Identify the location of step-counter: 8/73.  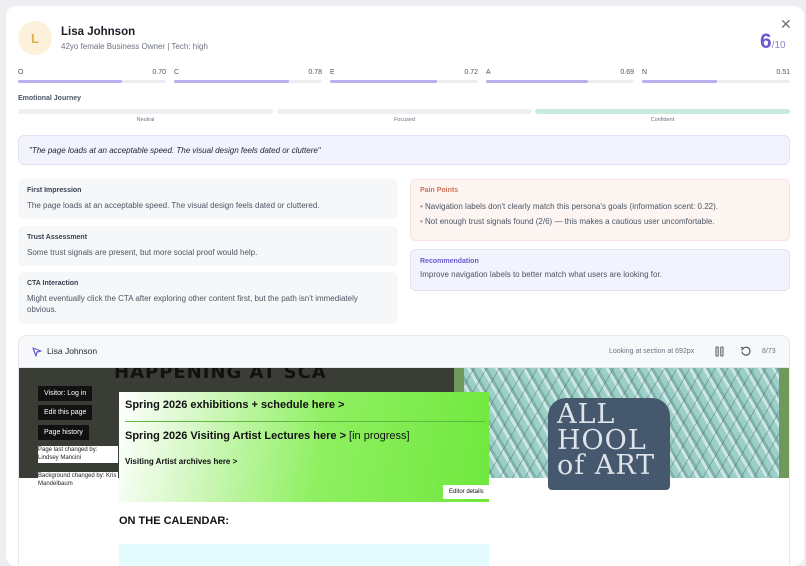
(769, 351).